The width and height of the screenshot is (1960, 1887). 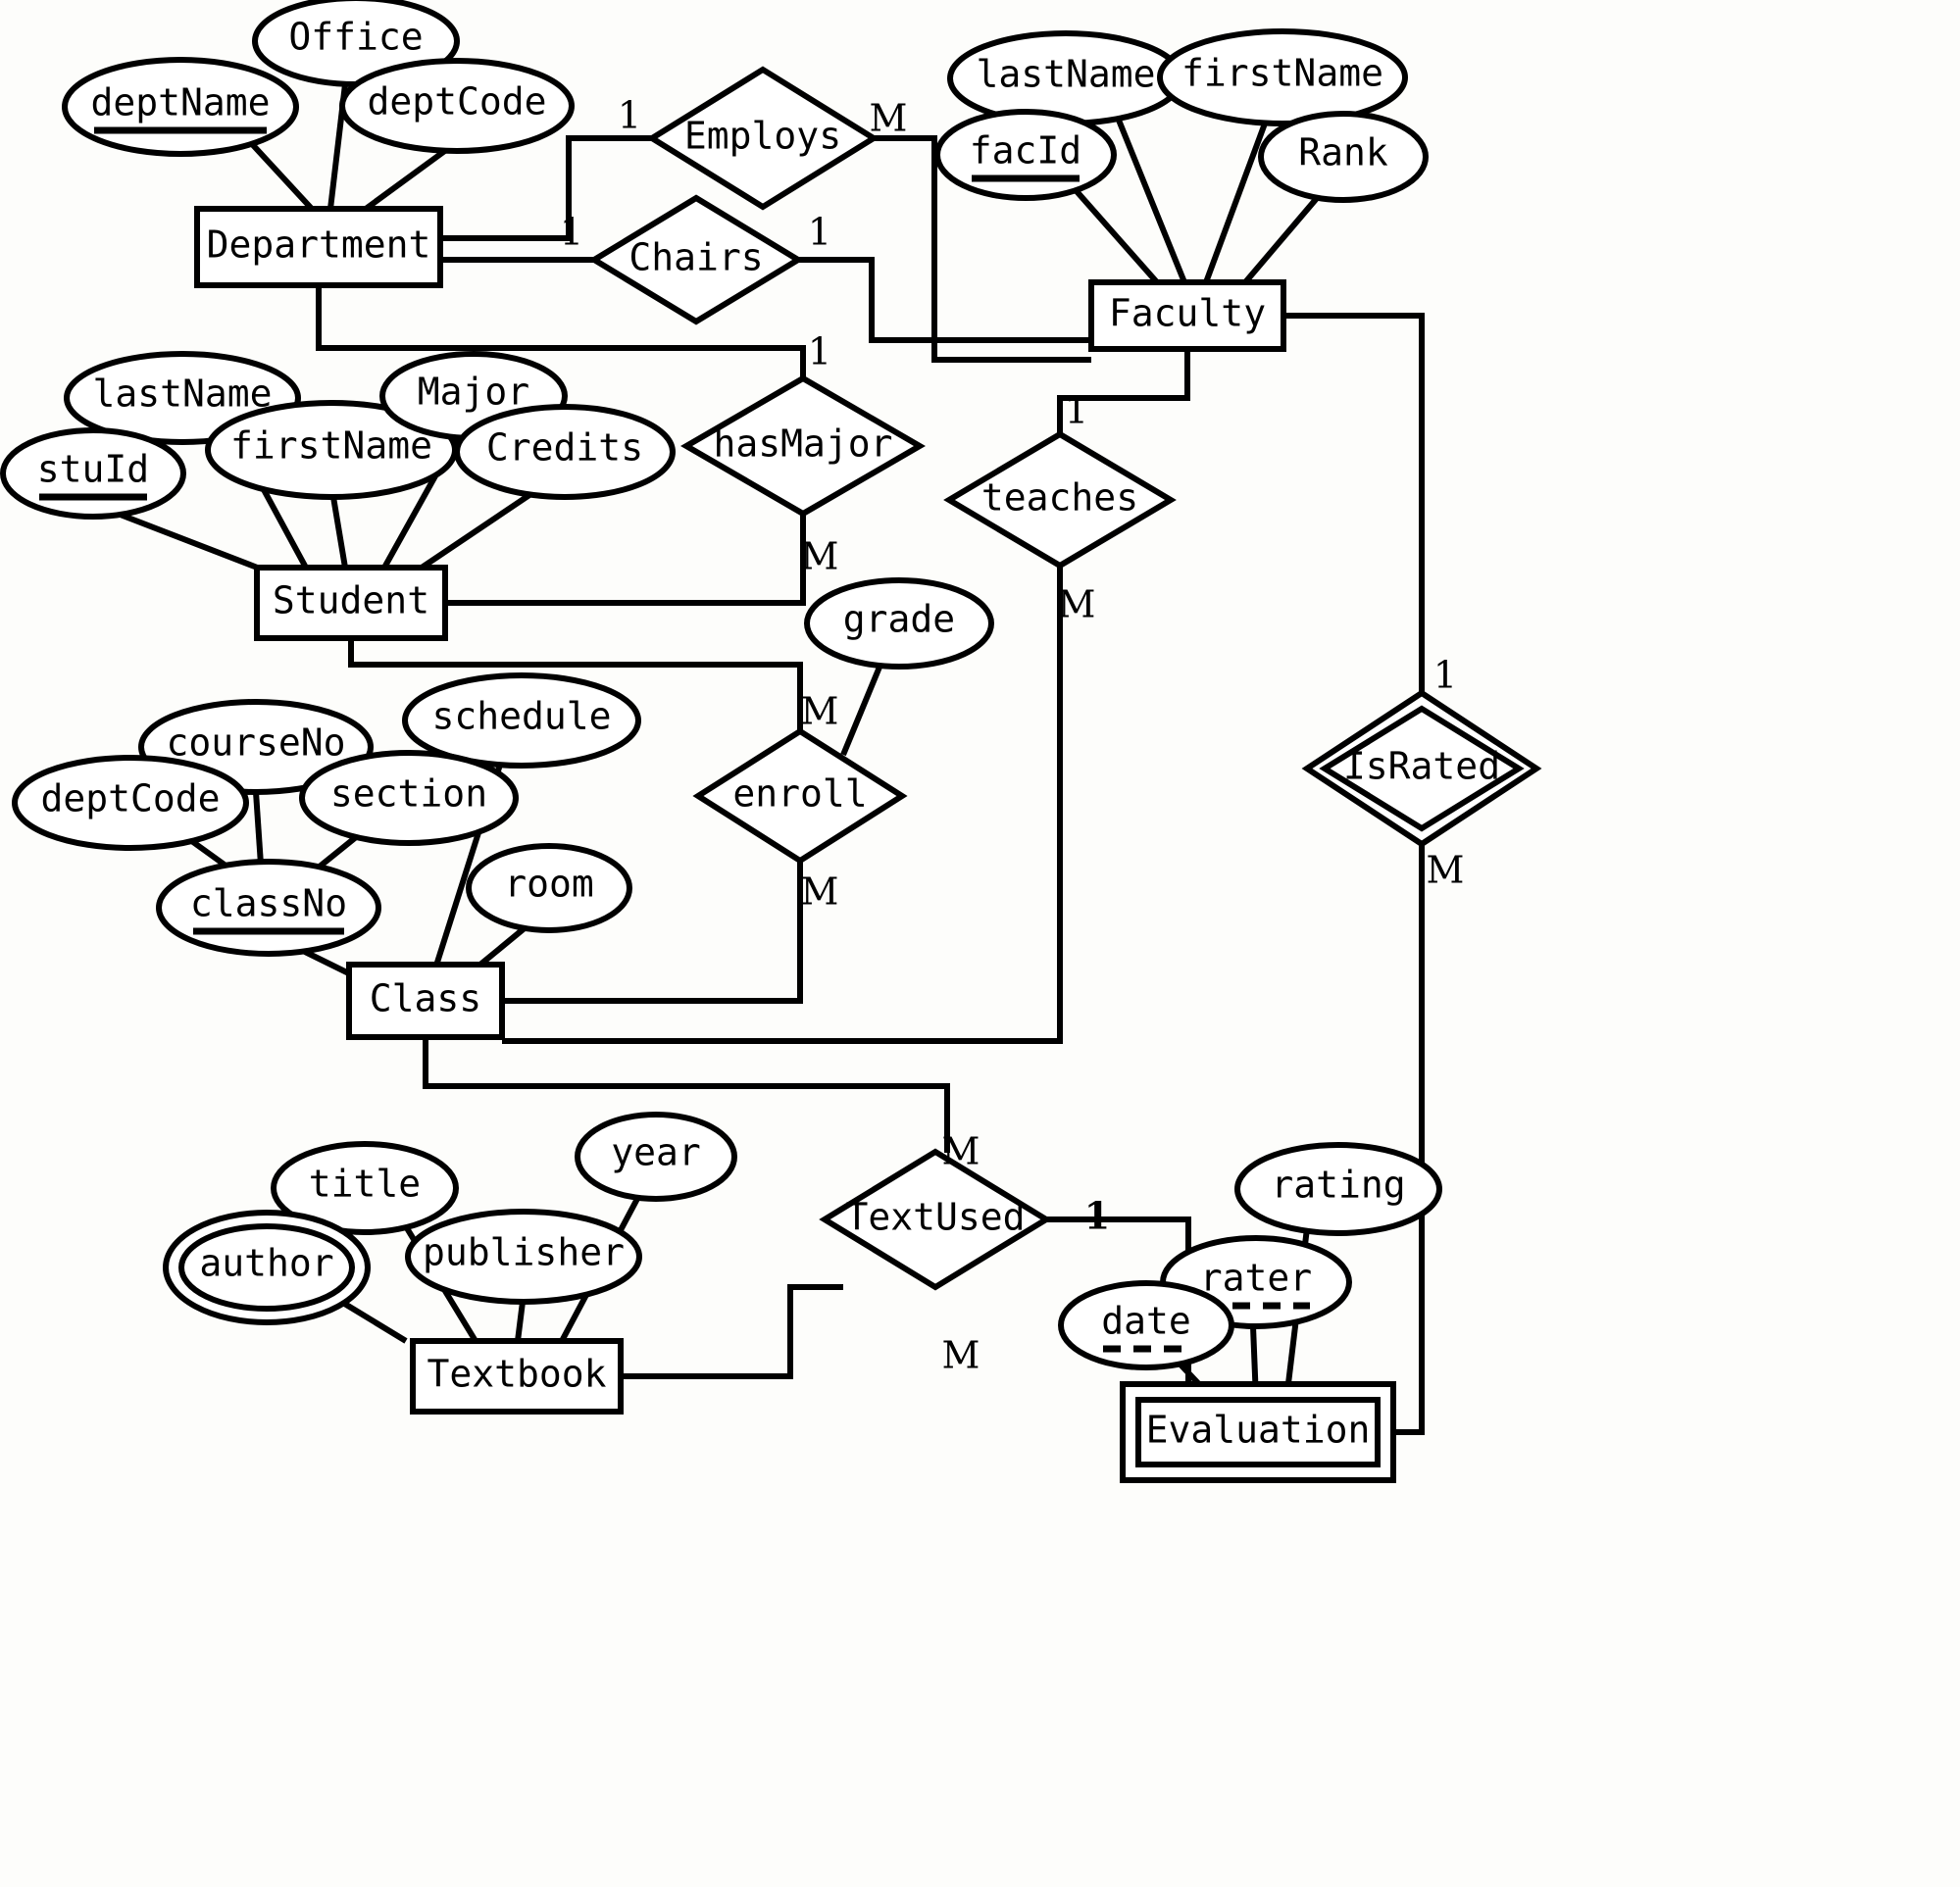 What do you see at coordinates (889, 119) in the screenshot?
I see `cardinality-card-employs-fac: M` at bounding box center [889, 119].